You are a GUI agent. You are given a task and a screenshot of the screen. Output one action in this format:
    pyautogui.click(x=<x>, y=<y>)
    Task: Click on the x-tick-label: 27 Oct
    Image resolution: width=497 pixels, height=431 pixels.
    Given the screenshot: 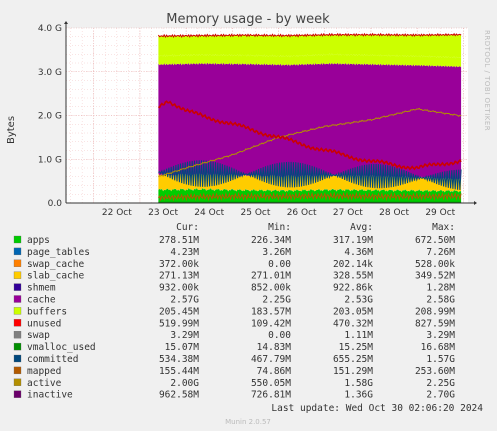 What is the action you would take?
    pyautogui.click(x=348, y=213)
    